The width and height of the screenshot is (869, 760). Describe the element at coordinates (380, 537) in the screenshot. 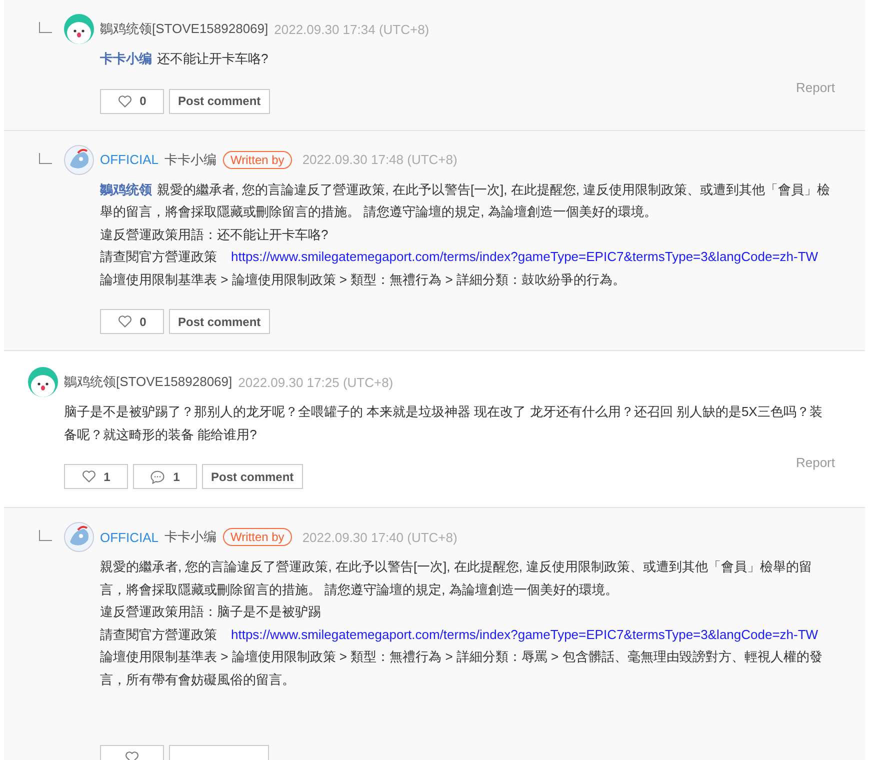

I see `timestamp: 2022.09.30 17:40 (UTC+8)` at that location.